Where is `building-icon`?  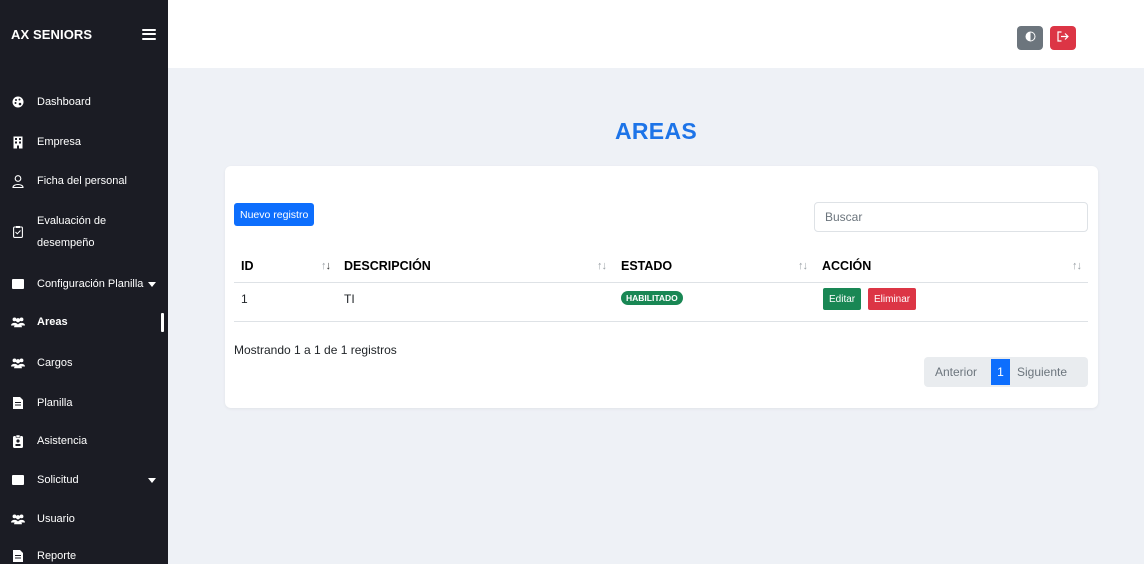
building-icon is located at coordinates (18, 142).